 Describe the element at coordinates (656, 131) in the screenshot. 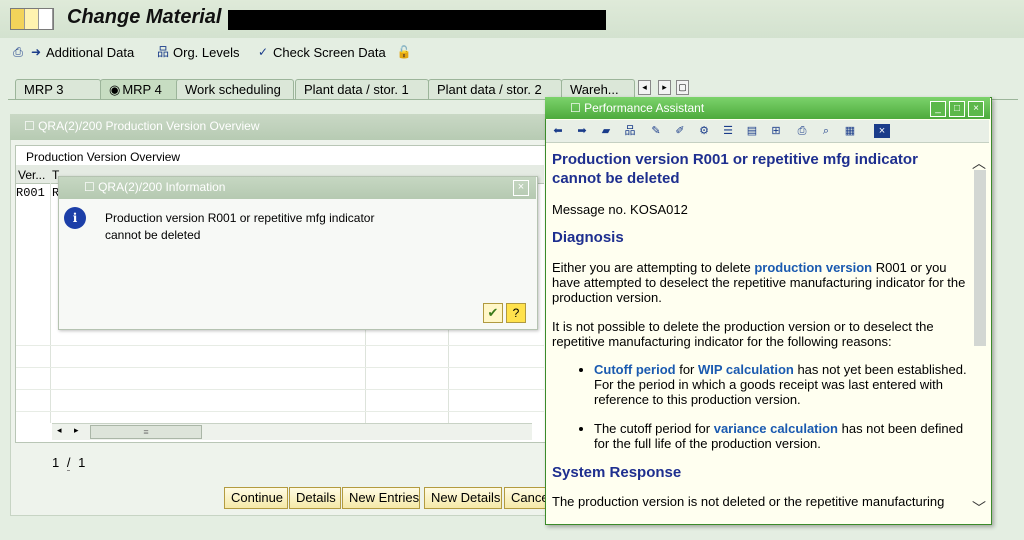

I see `edit-note-icon: ✎` at that location.